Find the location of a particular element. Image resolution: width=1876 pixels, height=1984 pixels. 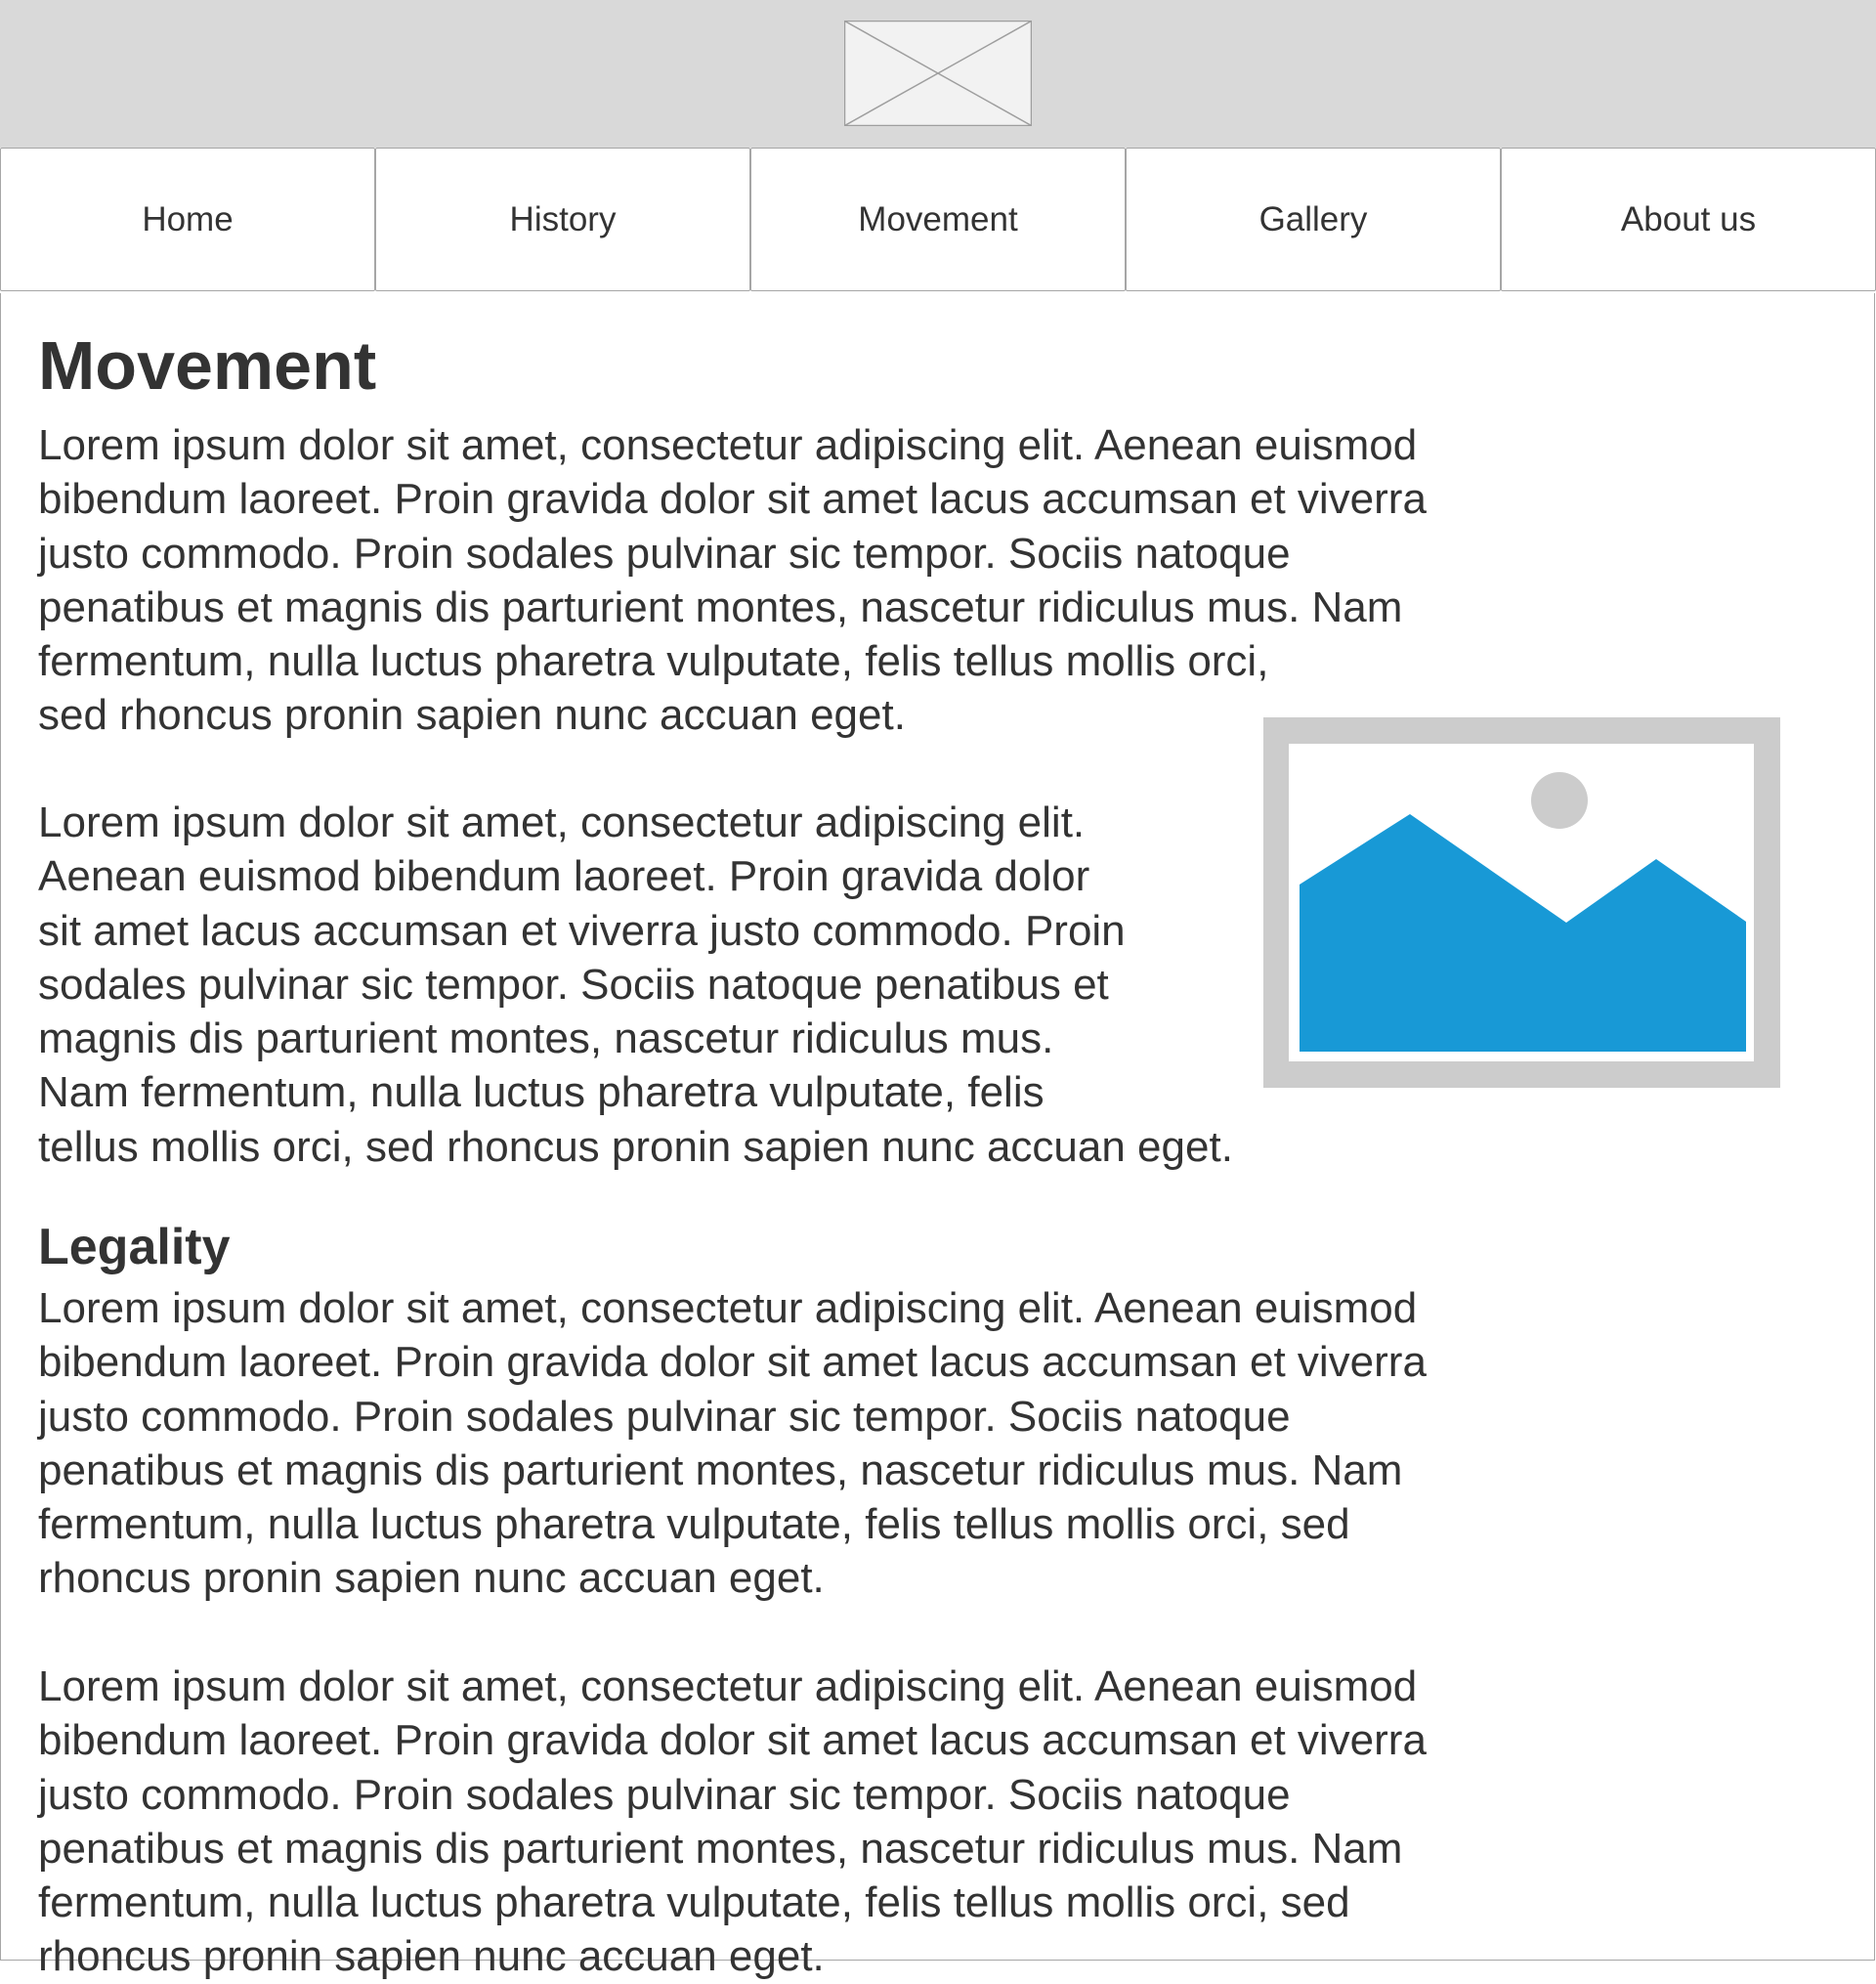

page-title: Movement is located at coordinates (207, 365).